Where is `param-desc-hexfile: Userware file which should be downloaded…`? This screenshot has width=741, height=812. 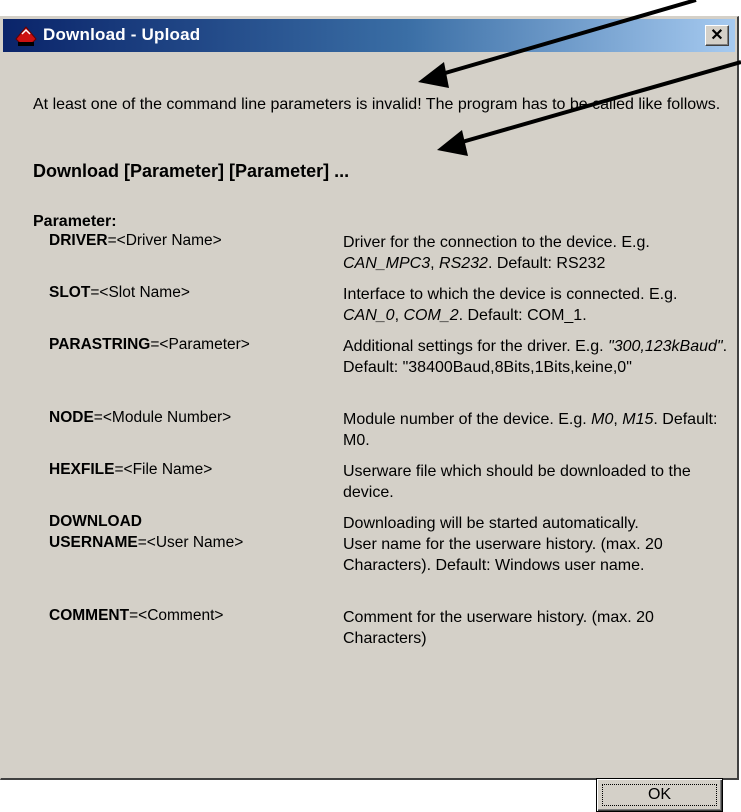
param-desc-hexfile: Userware file which should be downloaded… is located at coordinates (538, 482).